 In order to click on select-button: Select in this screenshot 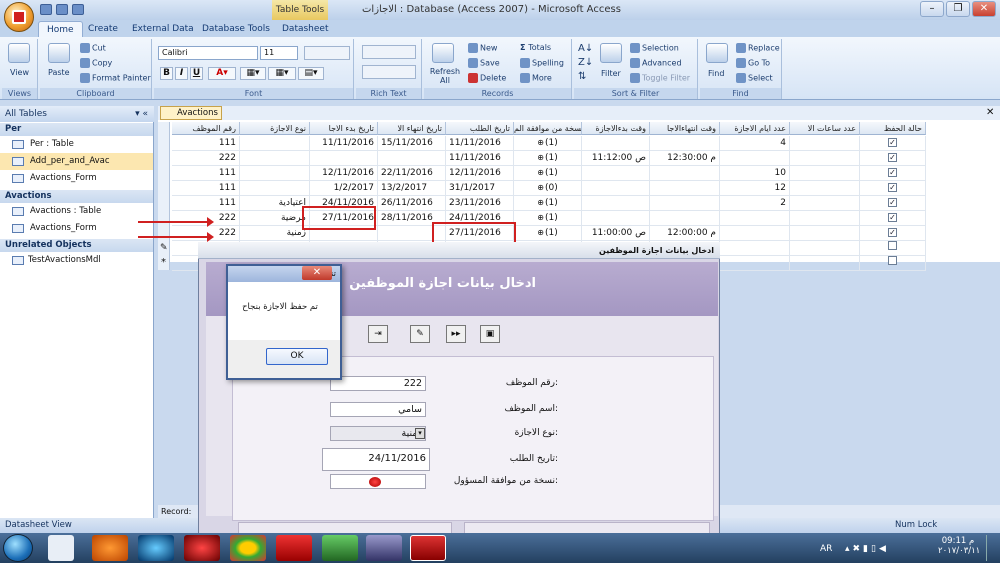, I will do `click(754, 78)`.